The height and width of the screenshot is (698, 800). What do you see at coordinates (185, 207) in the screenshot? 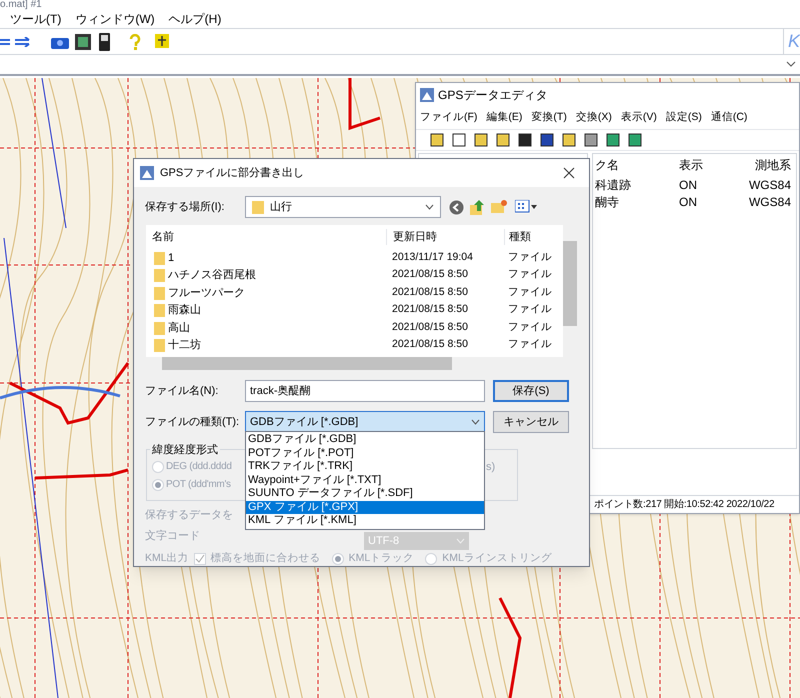
I see `field-label: 保存する場所(I):` at bounding box center [185, 207].